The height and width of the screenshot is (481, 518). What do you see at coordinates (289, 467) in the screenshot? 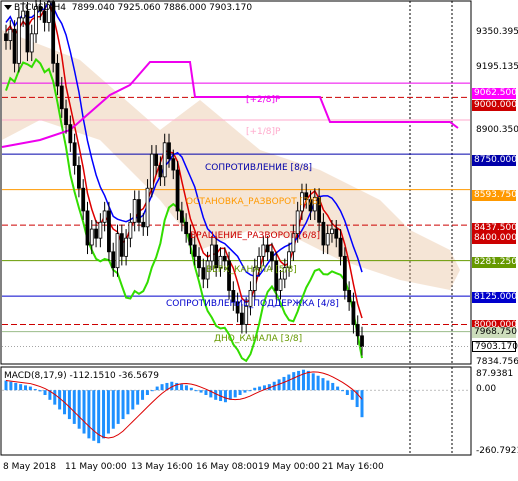
I see `time-label: 19 May 00:00` at bounding box center [289, 467].